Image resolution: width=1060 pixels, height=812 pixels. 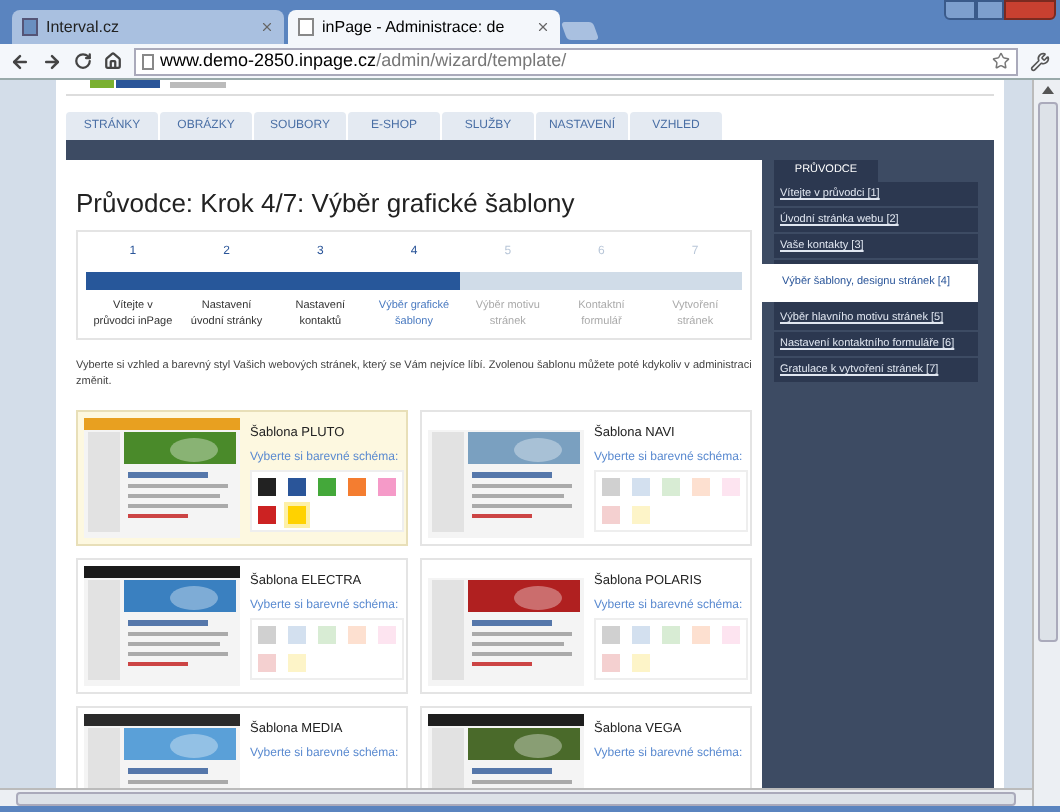 What do you see at coordinates (1030, 10) in the screenshot?
I see `close-button` at bounding box center [1030, 10].